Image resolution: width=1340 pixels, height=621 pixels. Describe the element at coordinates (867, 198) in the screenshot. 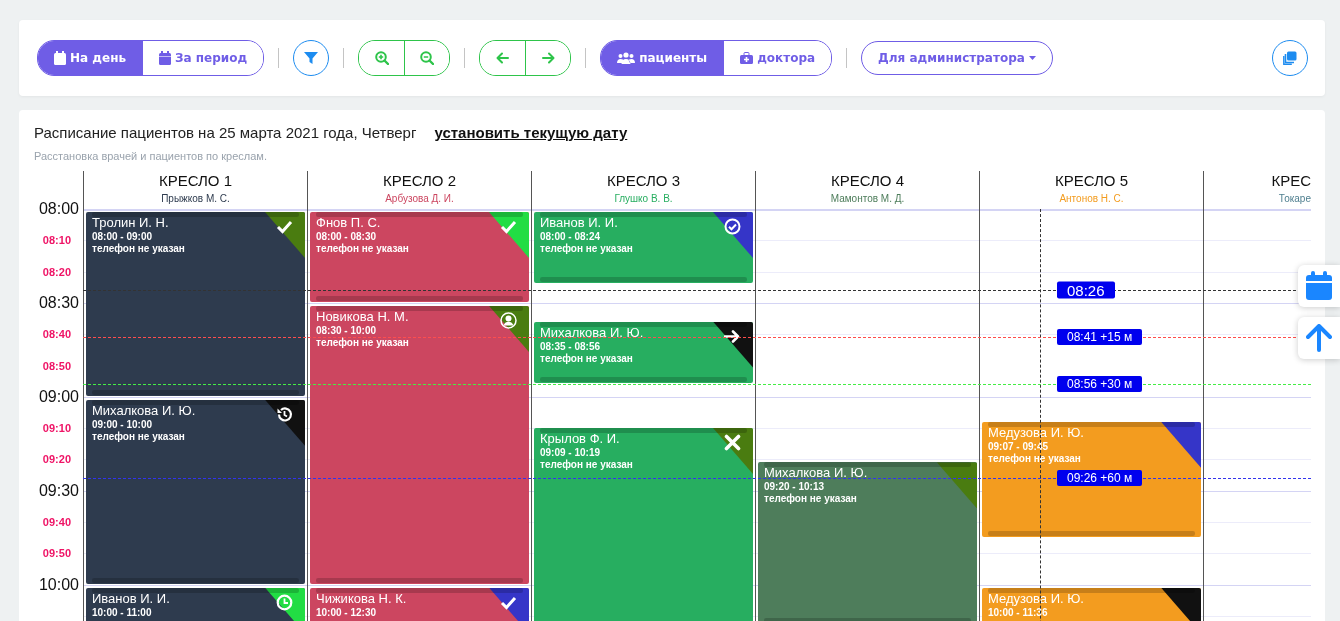

I see `doctor-name: Мамонтов М. Д.` at that location.